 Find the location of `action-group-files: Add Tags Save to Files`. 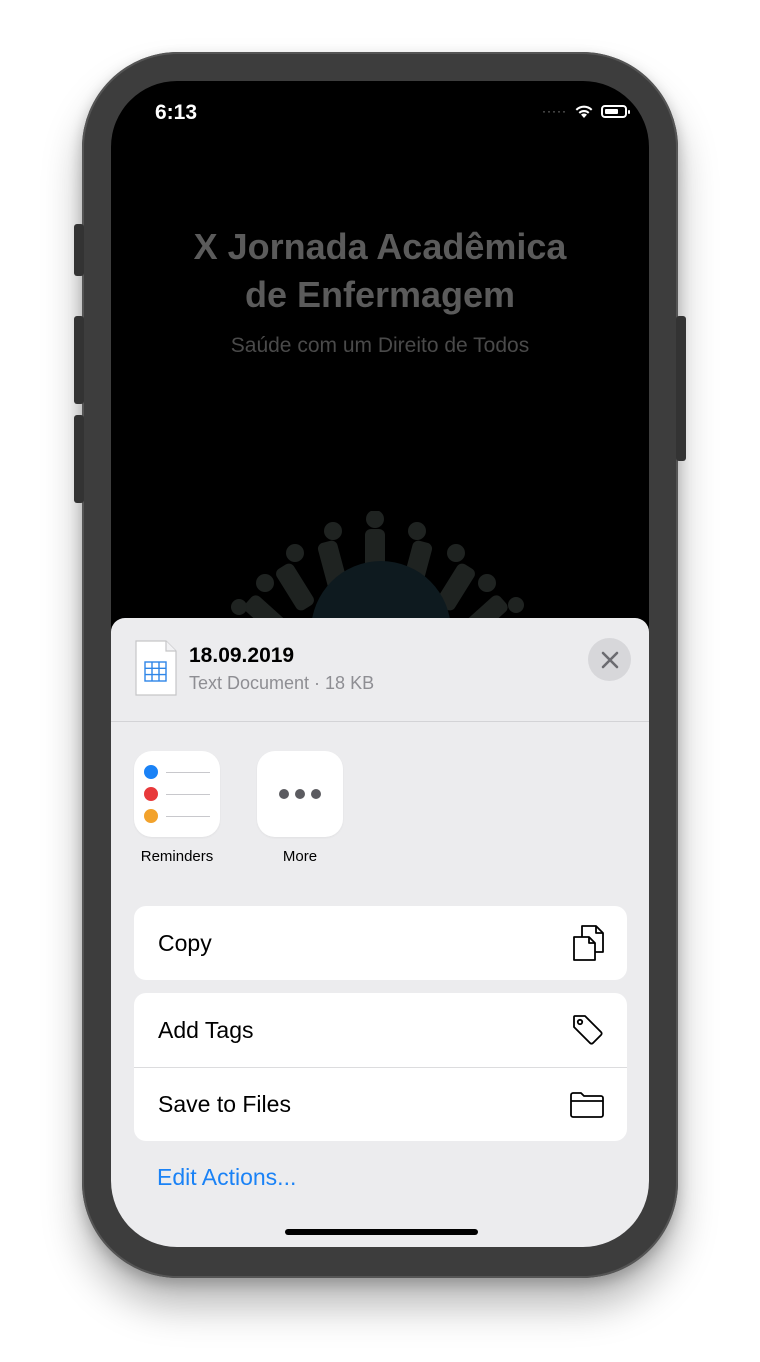

action-group-files: Add Tags Save to Files is located at coordinates (380, 1067).